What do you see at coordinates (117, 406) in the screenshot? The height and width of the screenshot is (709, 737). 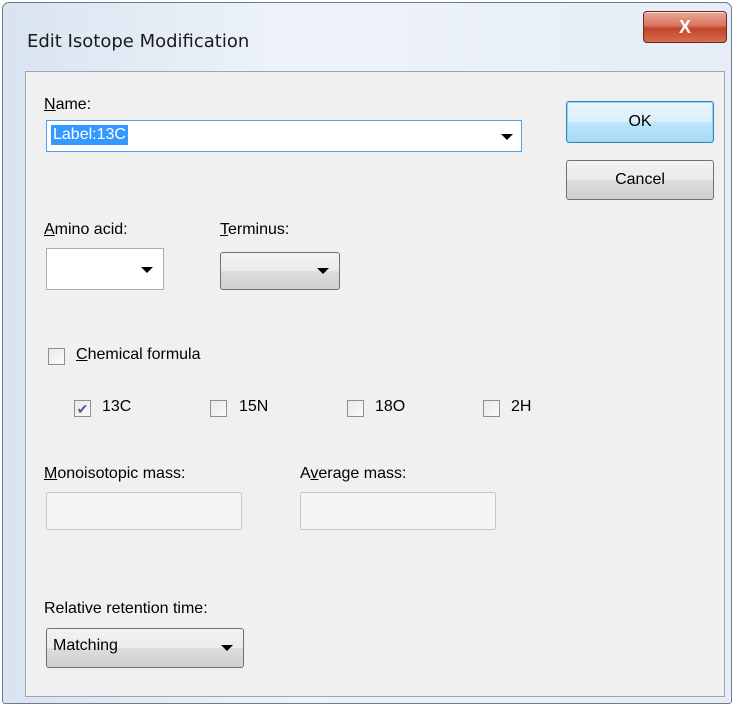 I see `isotope-13c-label: 13C` at bounding box center [117, 406].